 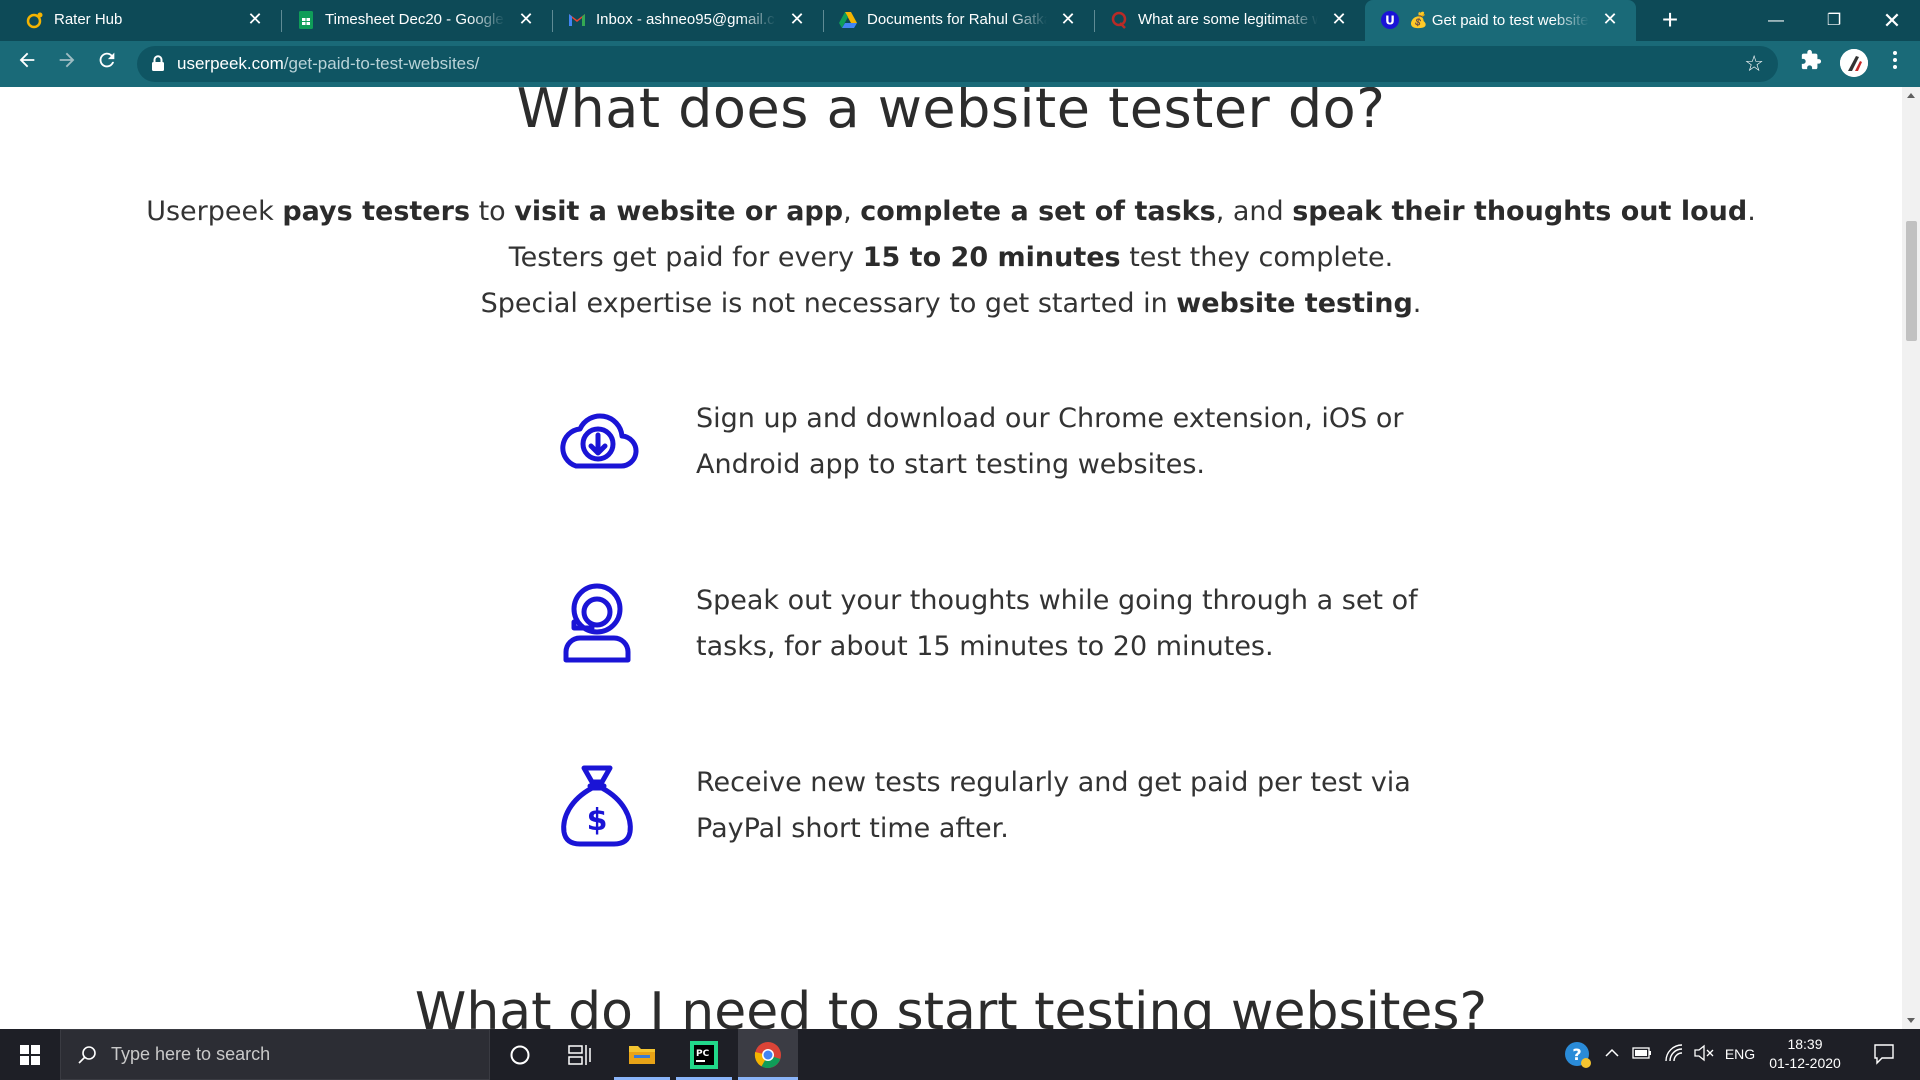 I want to click on section-heading: What does a website tester do?, so click(x=951, y=113).